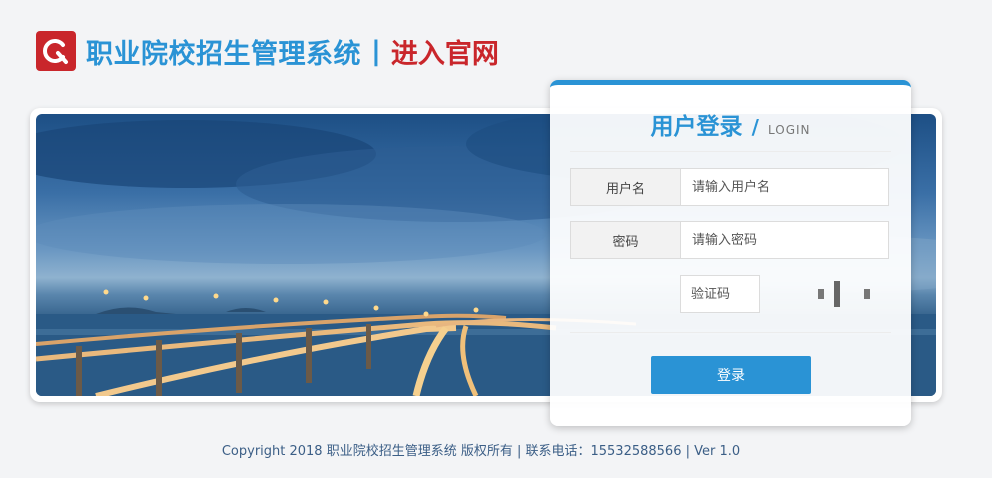 The width and height of the screenshot is (992, 478). I want to click on page-header: 职业院校招生管理系统 | 进入官网, so click(267, 51).